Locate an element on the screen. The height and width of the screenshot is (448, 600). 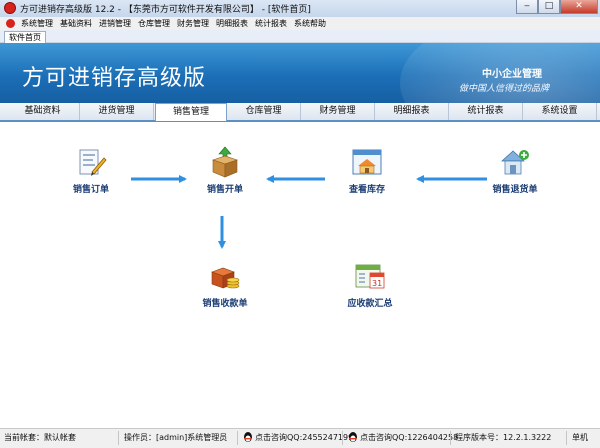
menu-system: 系统管理 is located at coordinates (37, 23).